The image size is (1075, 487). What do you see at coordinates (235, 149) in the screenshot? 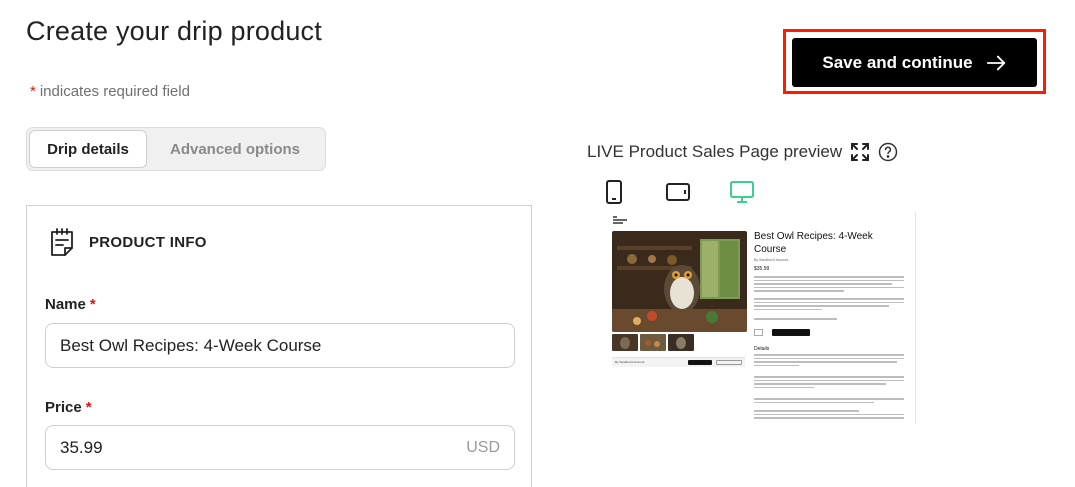
I see `tab-advanced-options: Advanced options` at bounding box center [235, 149].